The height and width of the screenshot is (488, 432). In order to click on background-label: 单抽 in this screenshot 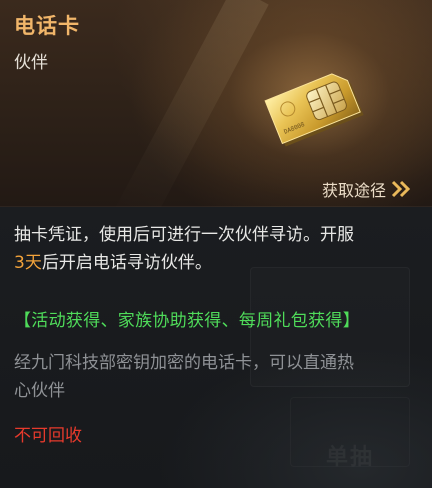, I will do `click(350, 457)`.